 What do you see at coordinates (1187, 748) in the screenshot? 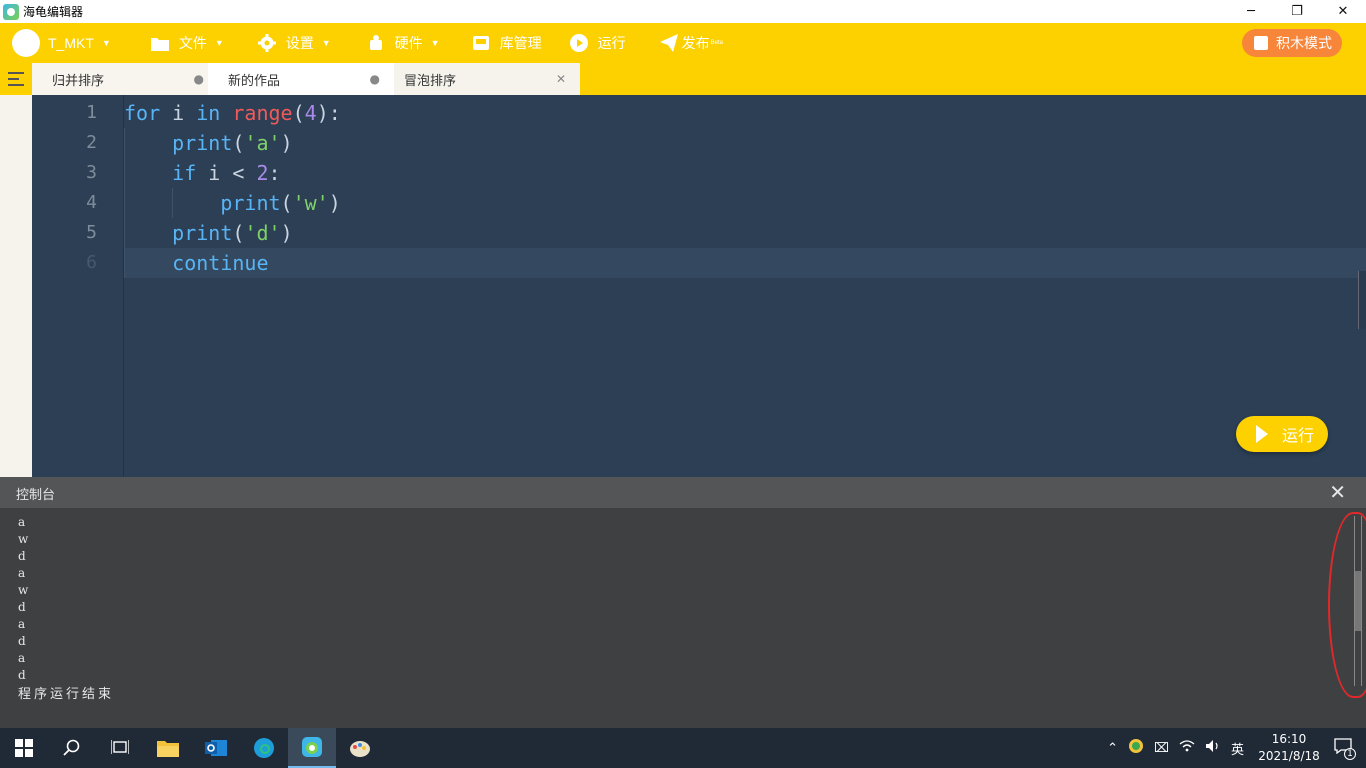
I see `wifi-icon` at bounding box center [1187, 748].